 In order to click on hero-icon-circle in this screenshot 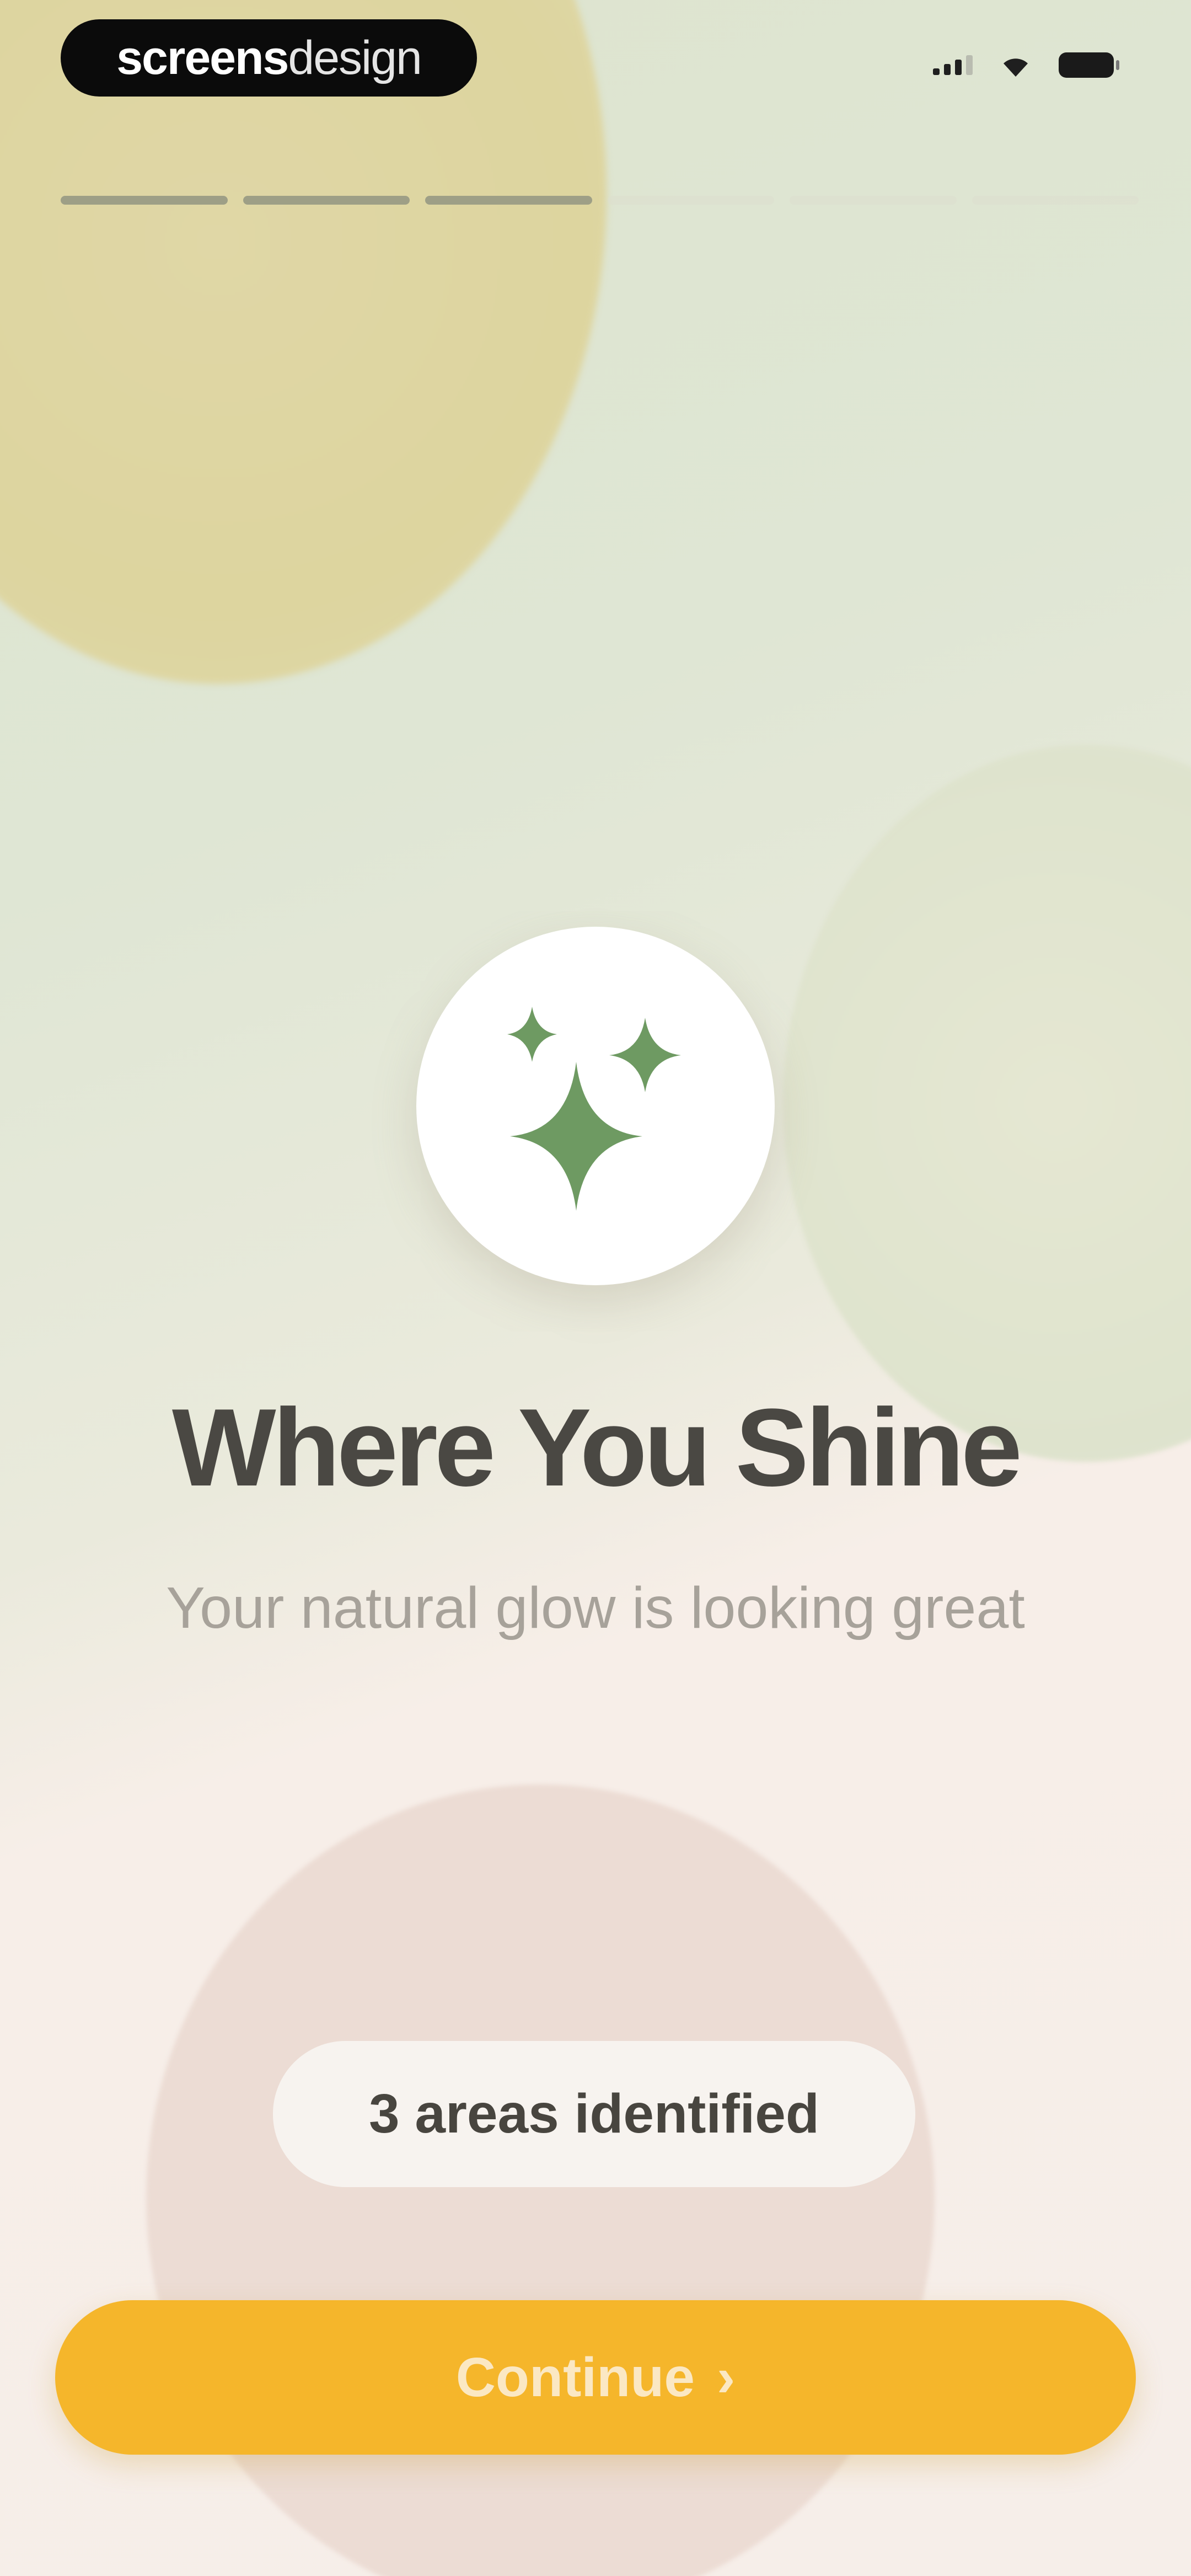, I will do `click(595, 1106)`.